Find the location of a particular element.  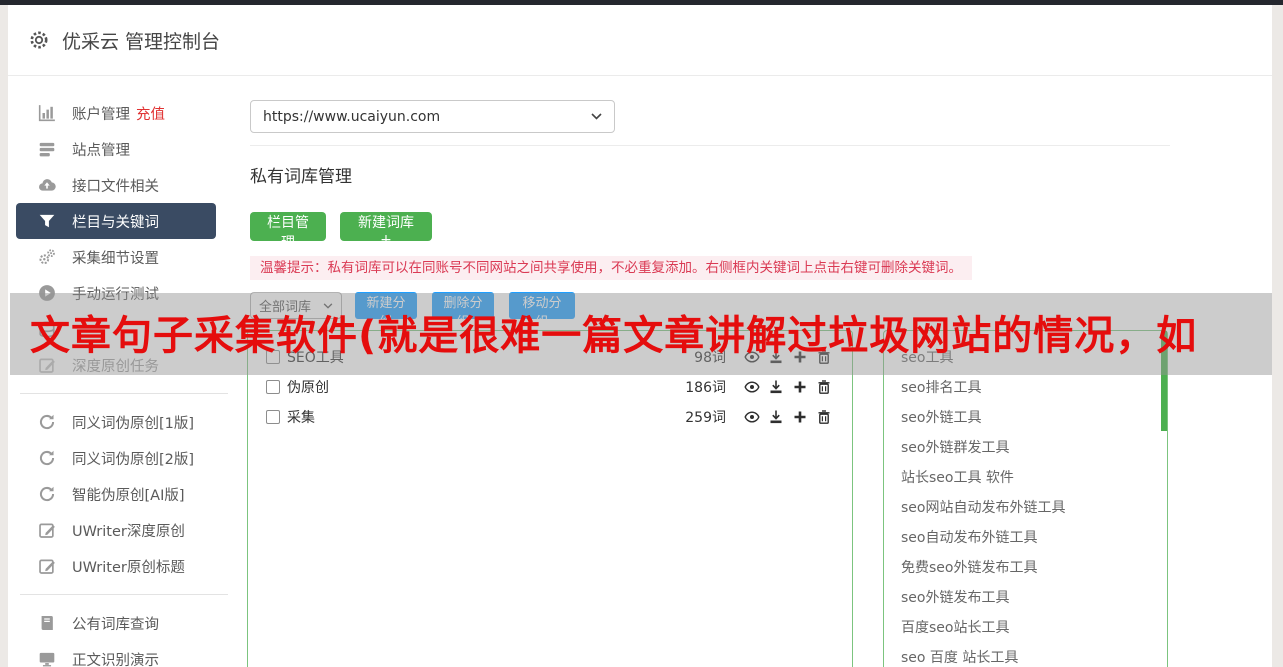

sidebar-item-interface-files: 接口文件相关 is located at coordinates (124, 185).